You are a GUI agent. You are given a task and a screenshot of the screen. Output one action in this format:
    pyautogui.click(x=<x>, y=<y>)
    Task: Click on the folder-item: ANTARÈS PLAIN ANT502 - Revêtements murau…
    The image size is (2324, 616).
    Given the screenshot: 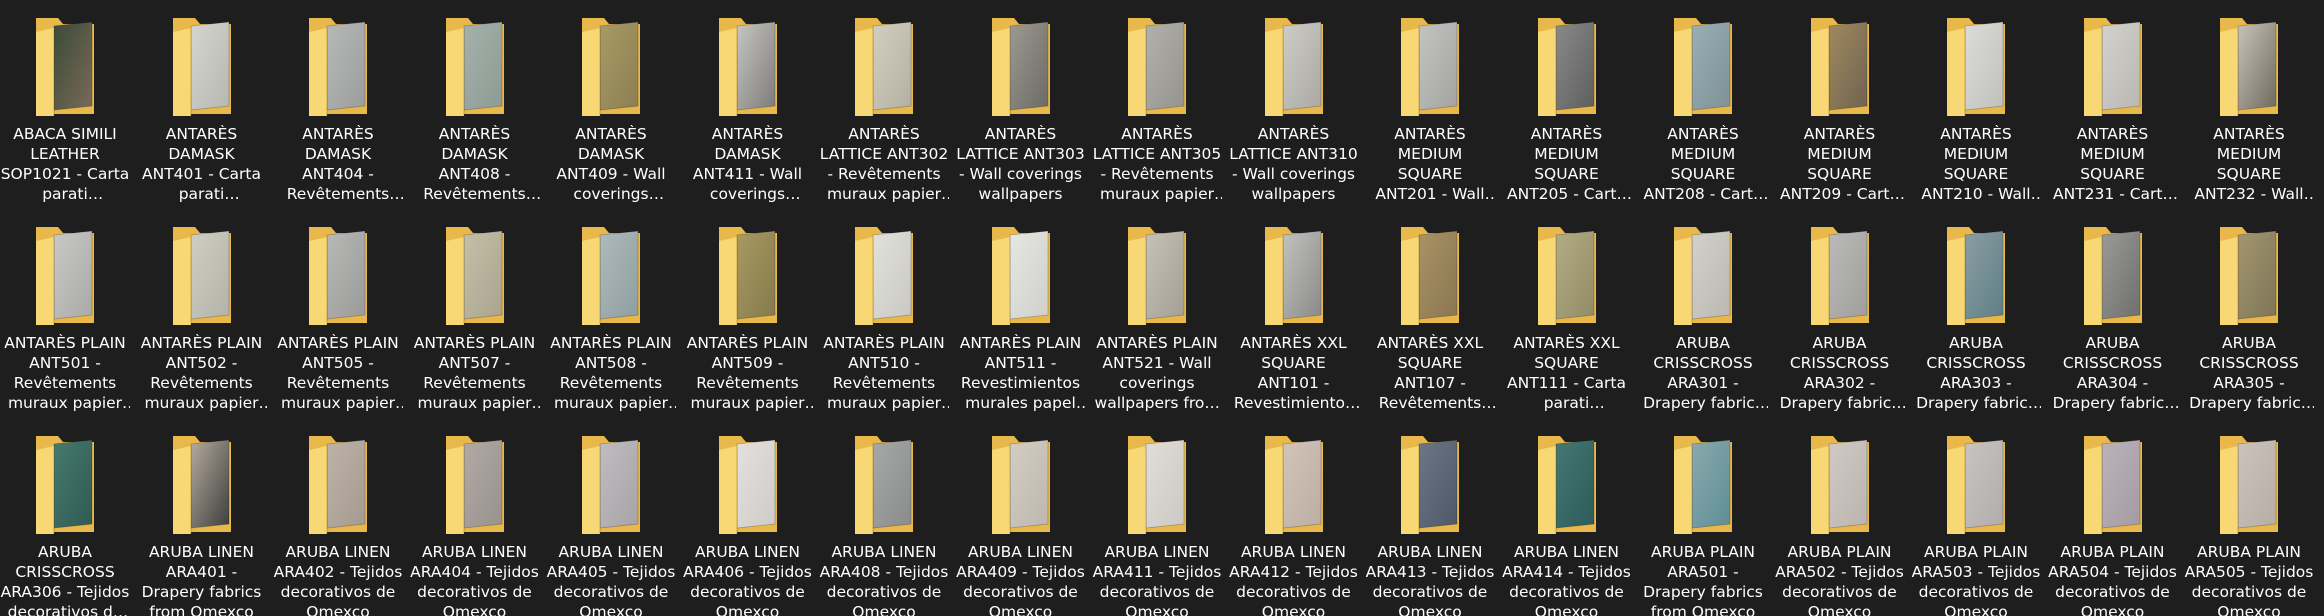 What is the action you would take?
    pyautogui.click(x=202, y=325)
    